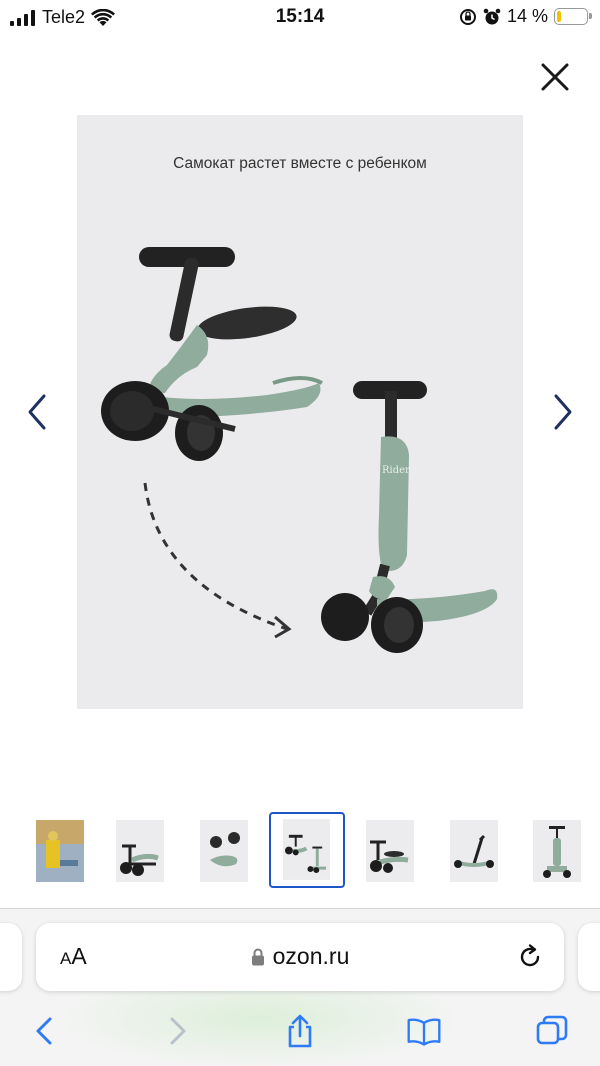 The width and height of the screenshot is (600, 1066). I want to click on reload-icon, so click(530, 957).